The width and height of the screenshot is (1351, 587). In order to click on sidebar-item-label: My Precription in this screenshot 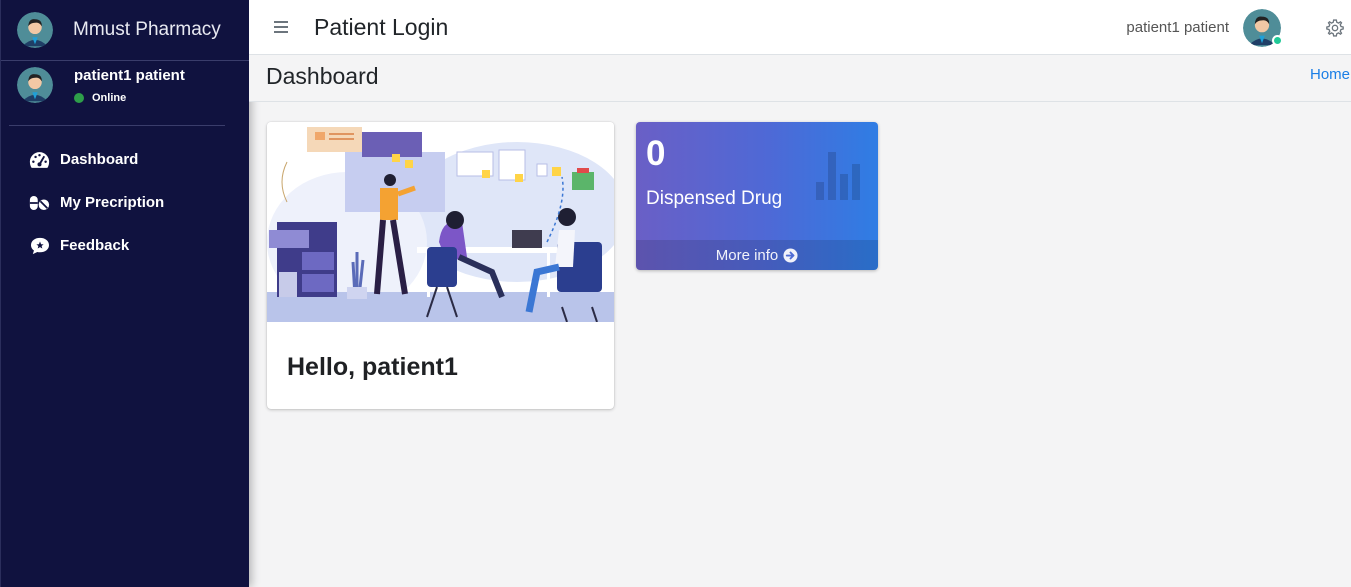, I will do `click(112, 202)`.